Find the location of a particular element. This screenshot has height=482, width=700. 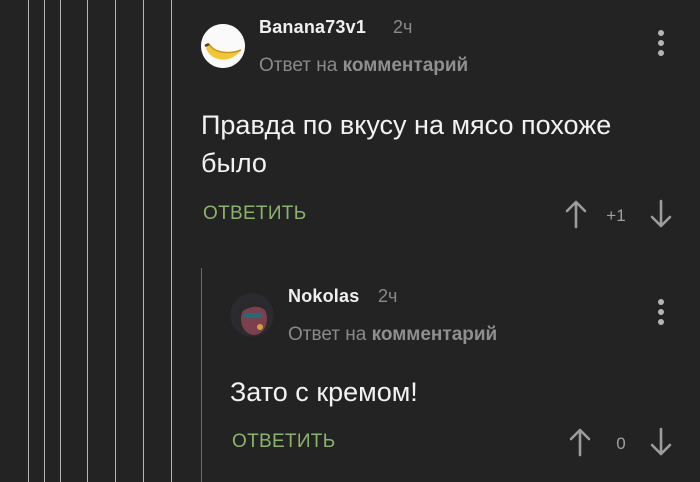

rating-value: 0 is located at coordinates (621, 443).